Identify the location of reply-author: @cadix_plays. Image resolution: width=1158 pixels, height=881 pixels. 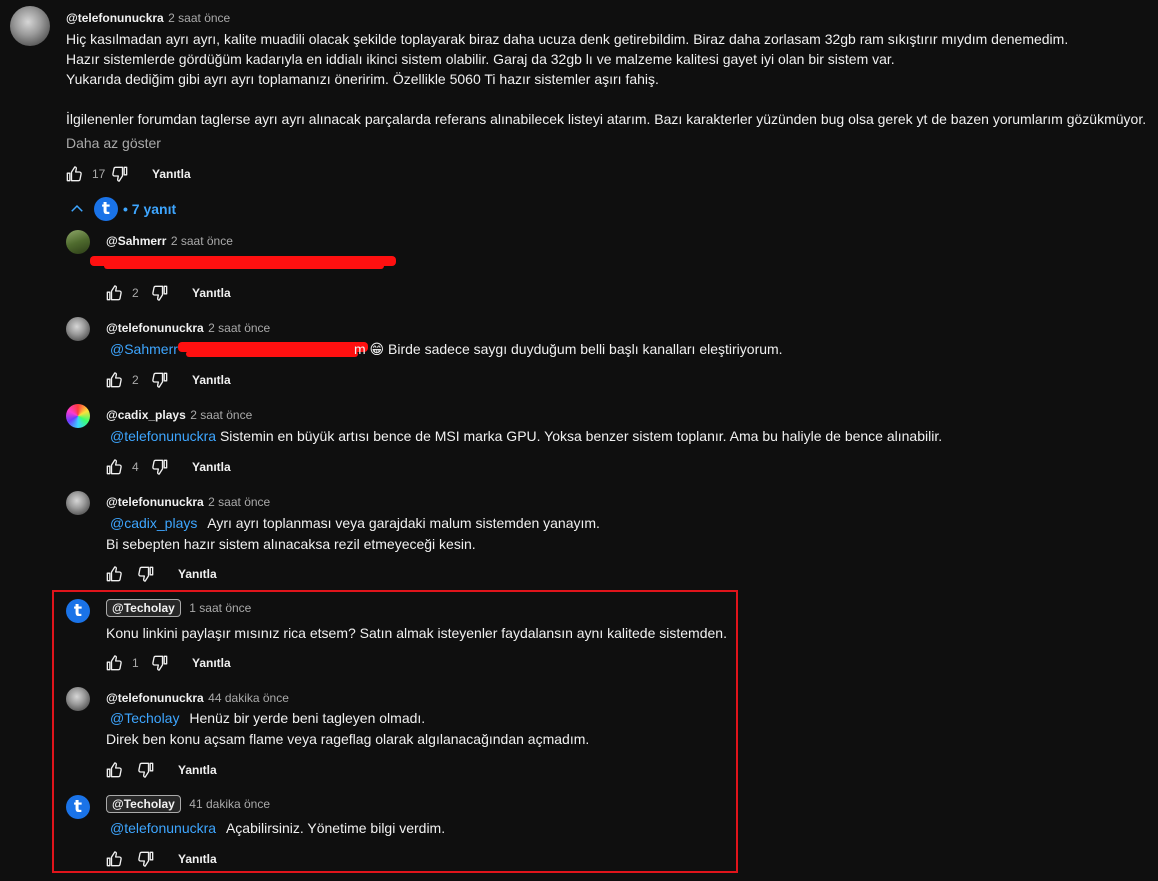
(146, 415).